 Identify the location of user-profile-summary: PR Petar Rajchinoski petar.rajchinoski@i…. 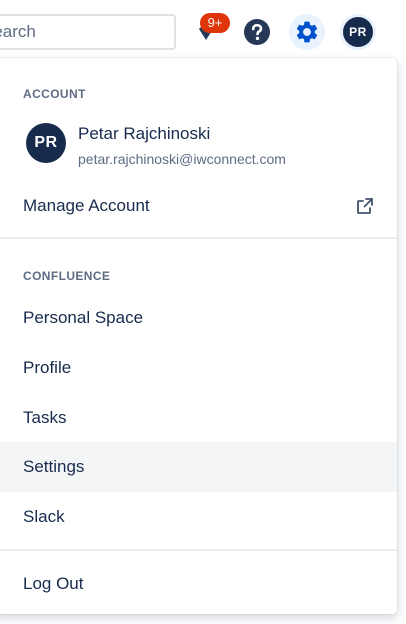
(198, 146).